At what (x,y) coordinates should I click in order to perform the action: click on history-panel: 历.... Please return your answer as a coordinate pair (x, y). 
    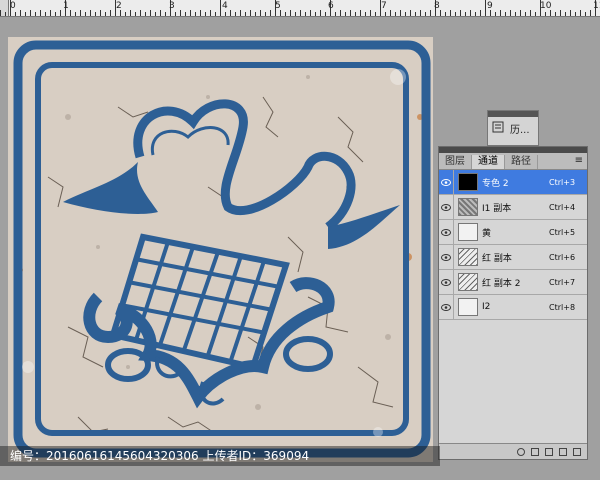
    Looking at the image, I should click on (513, 128).